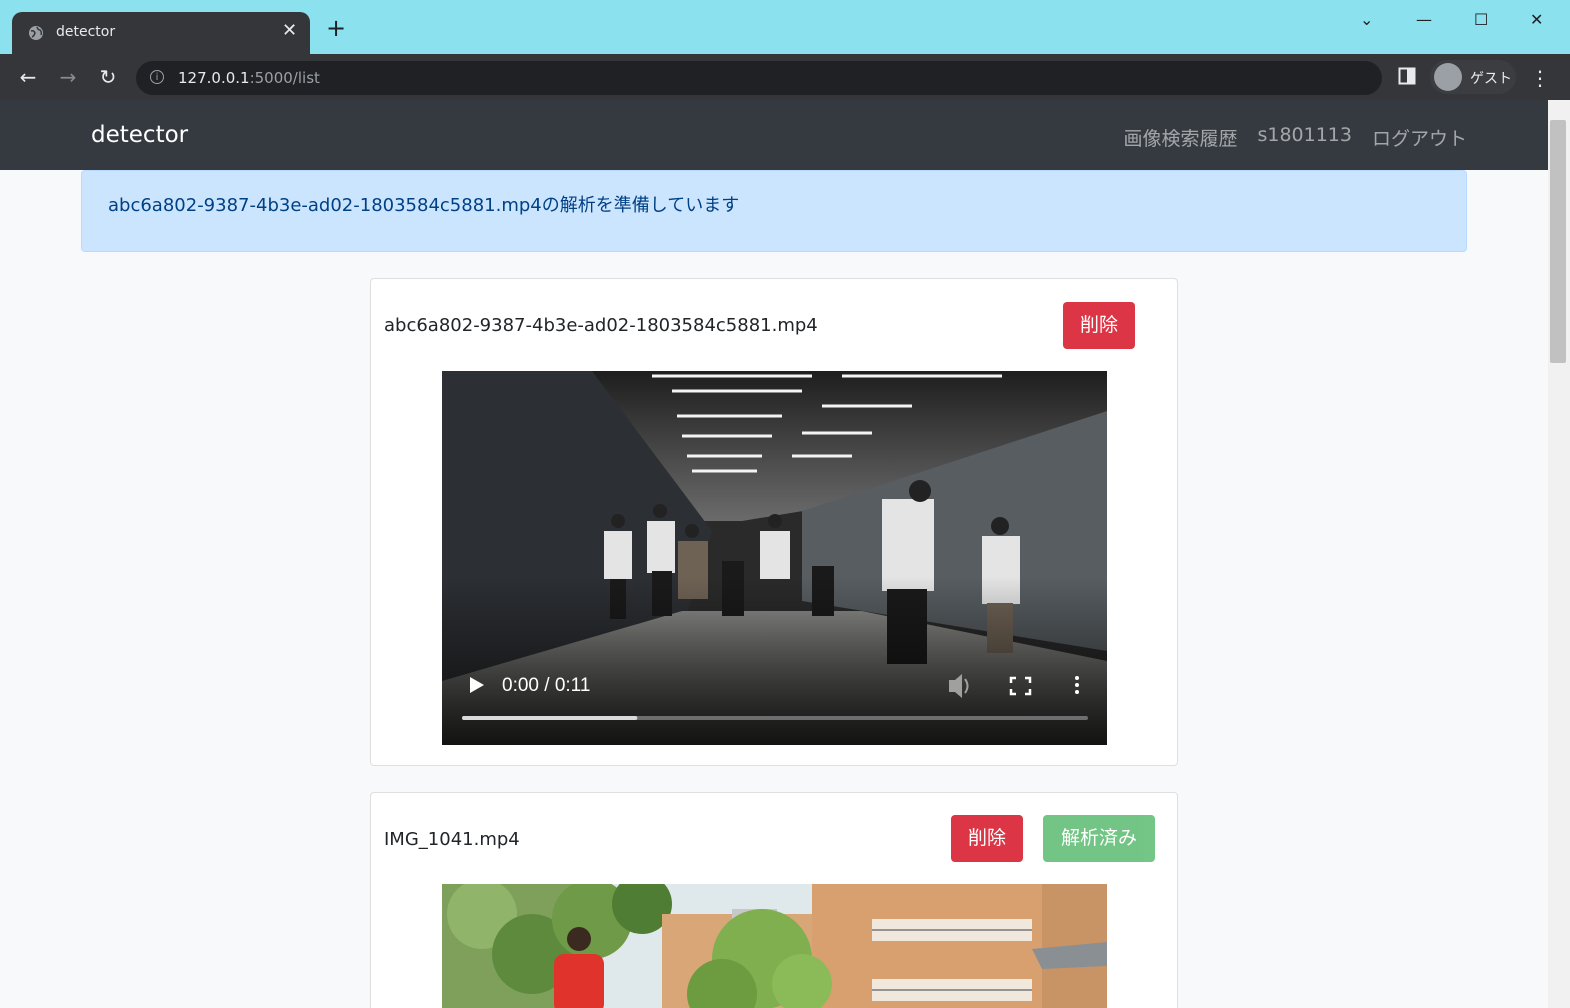  I want to click on site-info-icon: i, so click(157, 77).